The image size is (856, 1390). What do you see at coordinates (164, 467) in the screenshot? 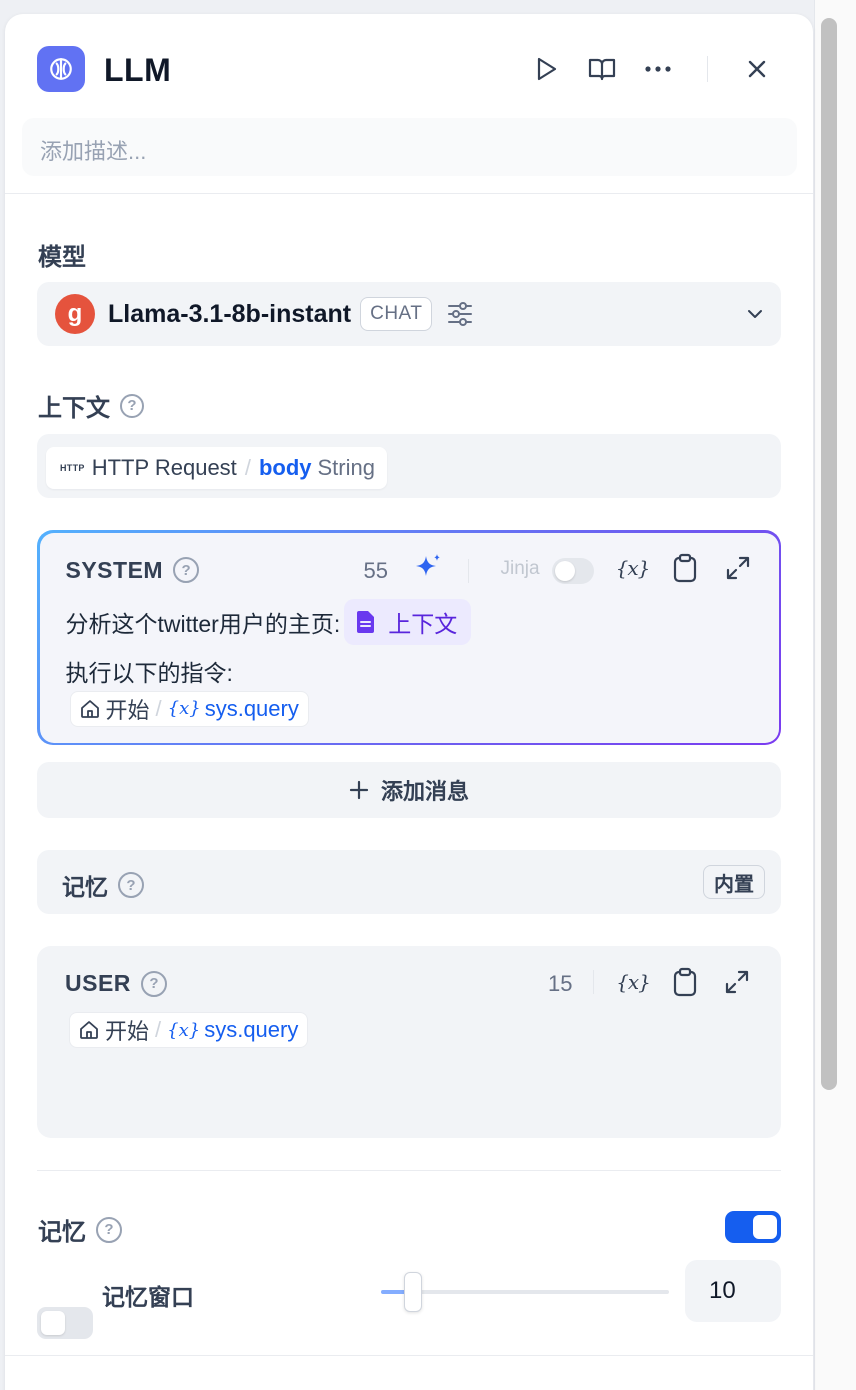
I see `chip-node-name: HTTP Request` at bounding box center [164, 467].